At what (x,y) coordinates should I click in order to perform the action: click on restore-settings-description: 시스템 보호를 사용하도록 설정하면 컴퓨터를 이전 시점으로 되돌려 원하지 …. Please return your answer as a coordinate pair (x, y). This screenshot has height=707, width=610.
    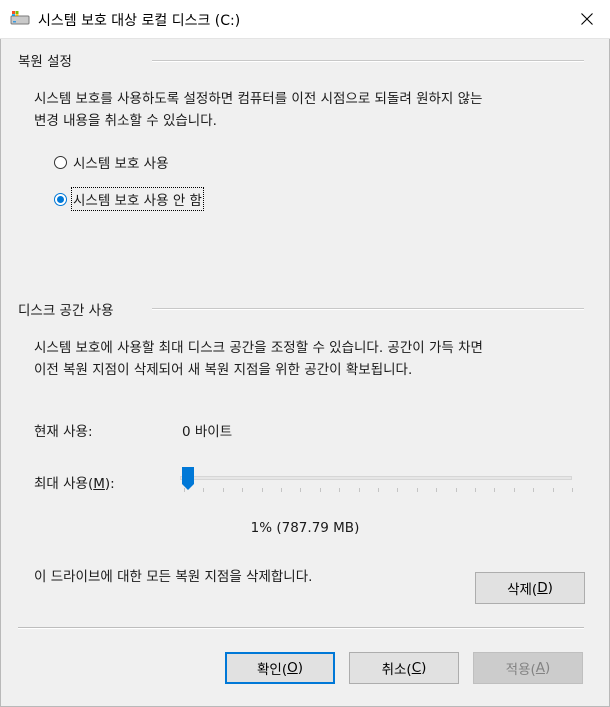
    Looking at the image, I should click on (258, 110).